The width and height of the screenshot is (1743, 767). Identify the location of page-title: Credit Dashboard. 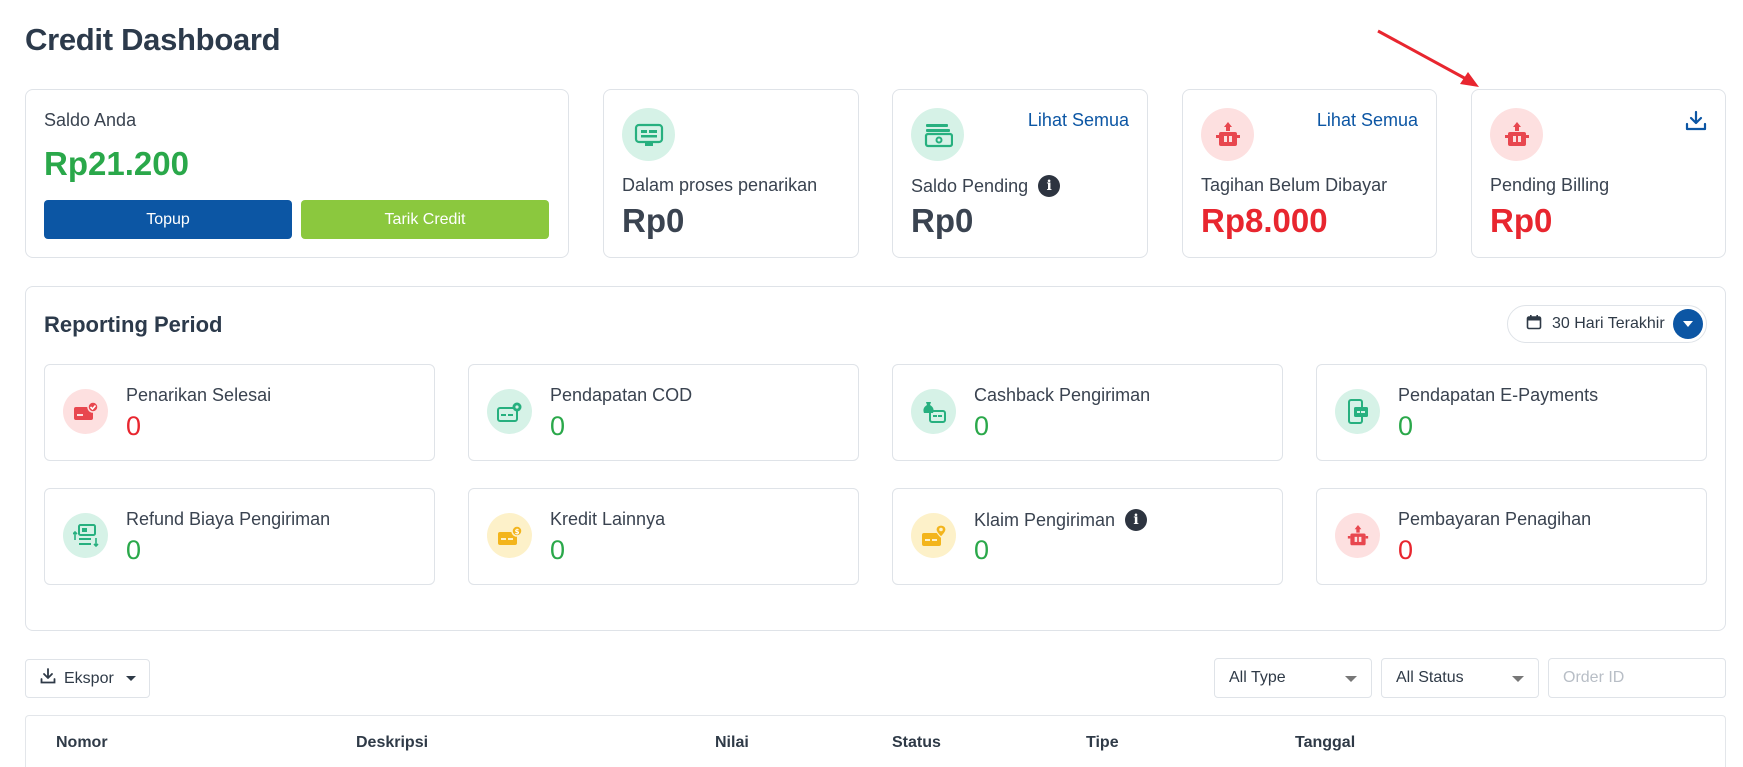
(153, 39).